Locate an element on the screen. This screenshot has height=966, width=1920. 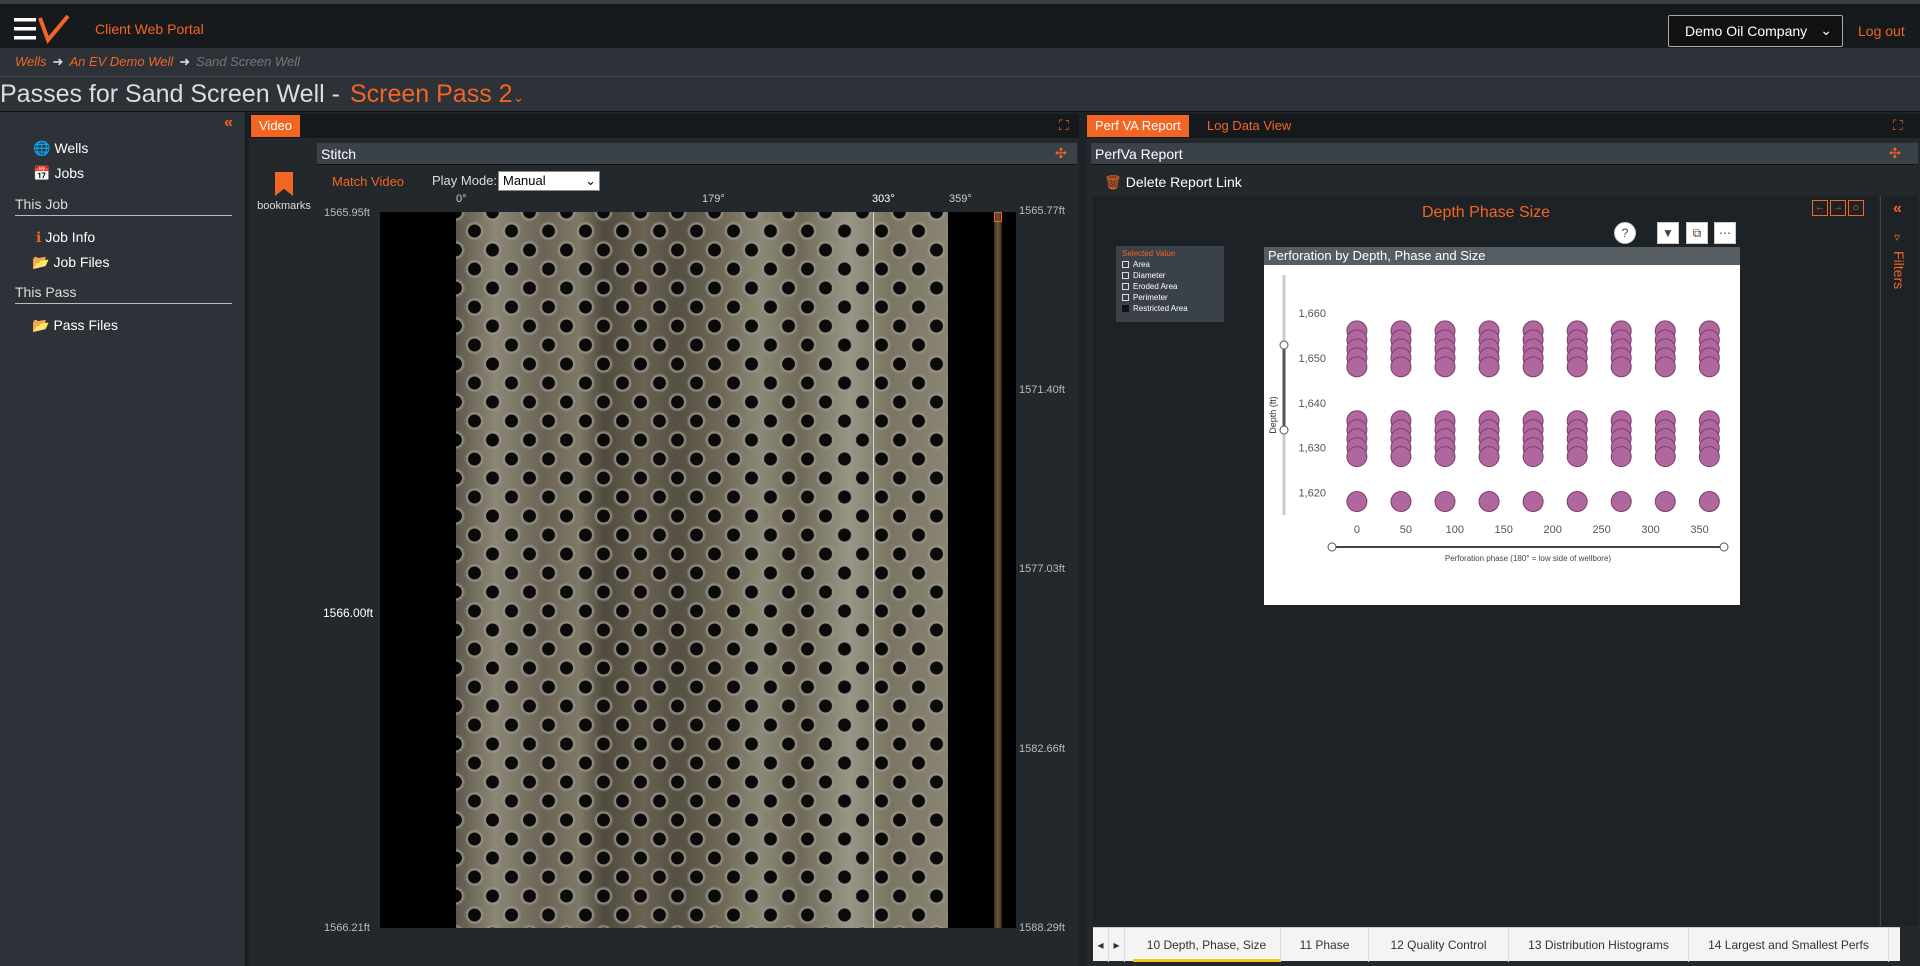
info-icon: ℹ is located at coordinates (39, 237).